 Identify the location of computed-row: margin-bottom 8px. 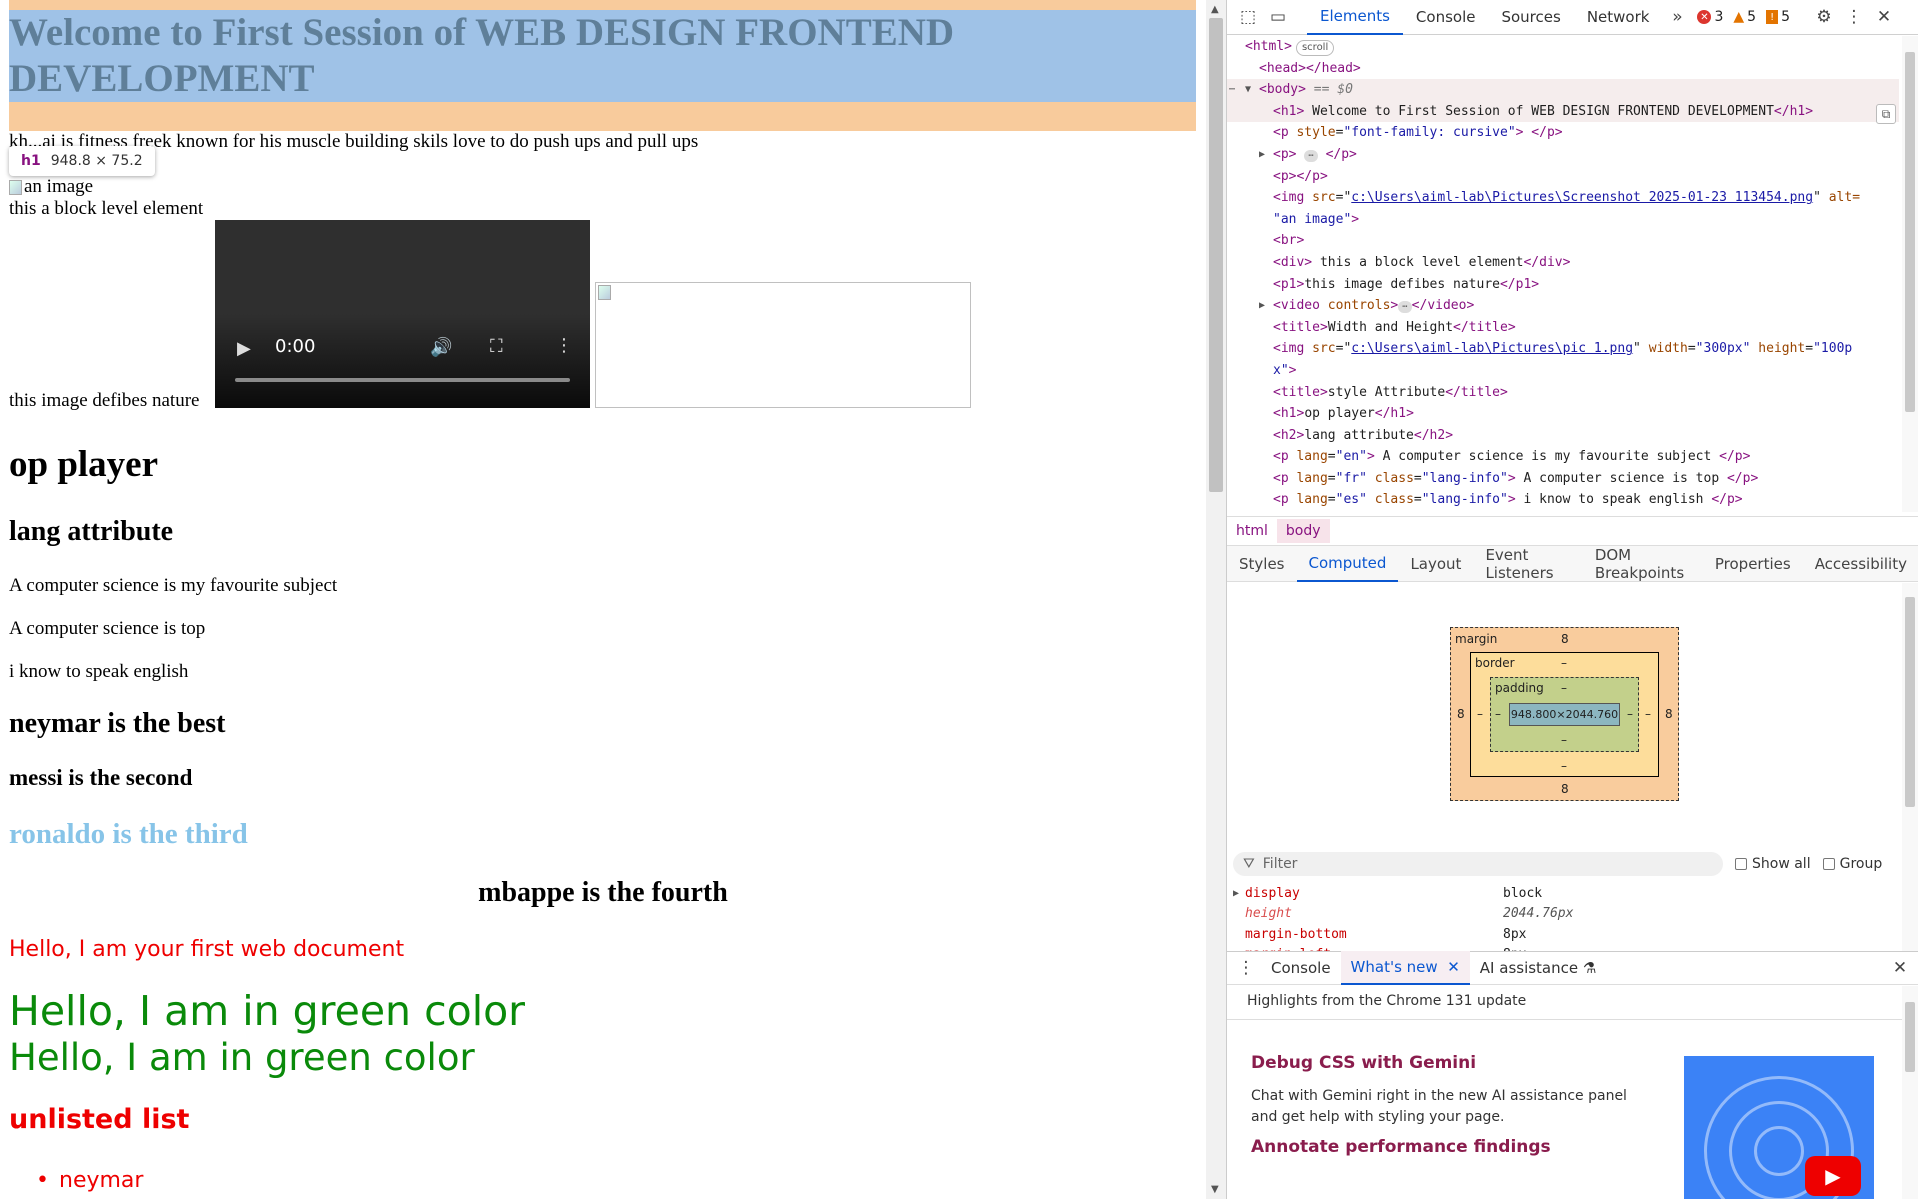
(1563, 934).